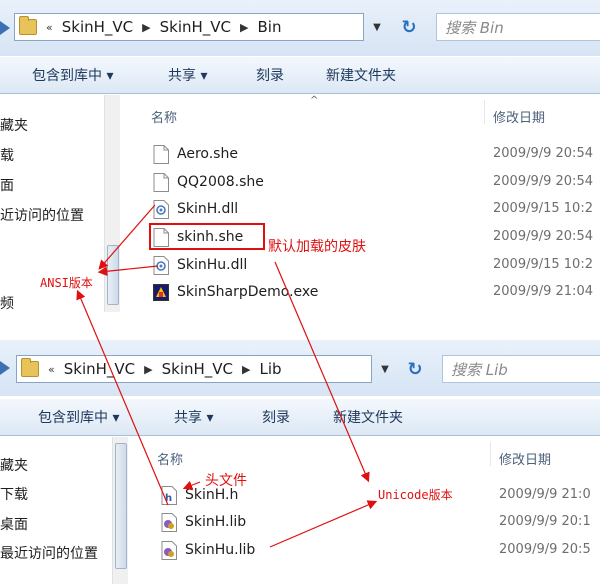 This screenshot has width=600, height=584. What do you see at coordinates (161, 292) in the screenshot?
I see `exe-icon` at bounding box center [161, 292].